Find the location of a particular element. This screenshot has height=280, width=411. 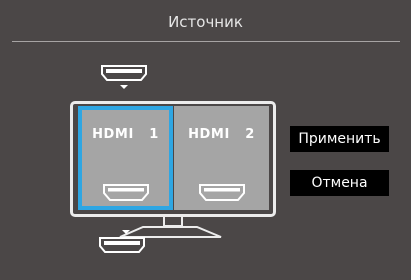

hdmi-output-icon is located at coordinates (122, 241).